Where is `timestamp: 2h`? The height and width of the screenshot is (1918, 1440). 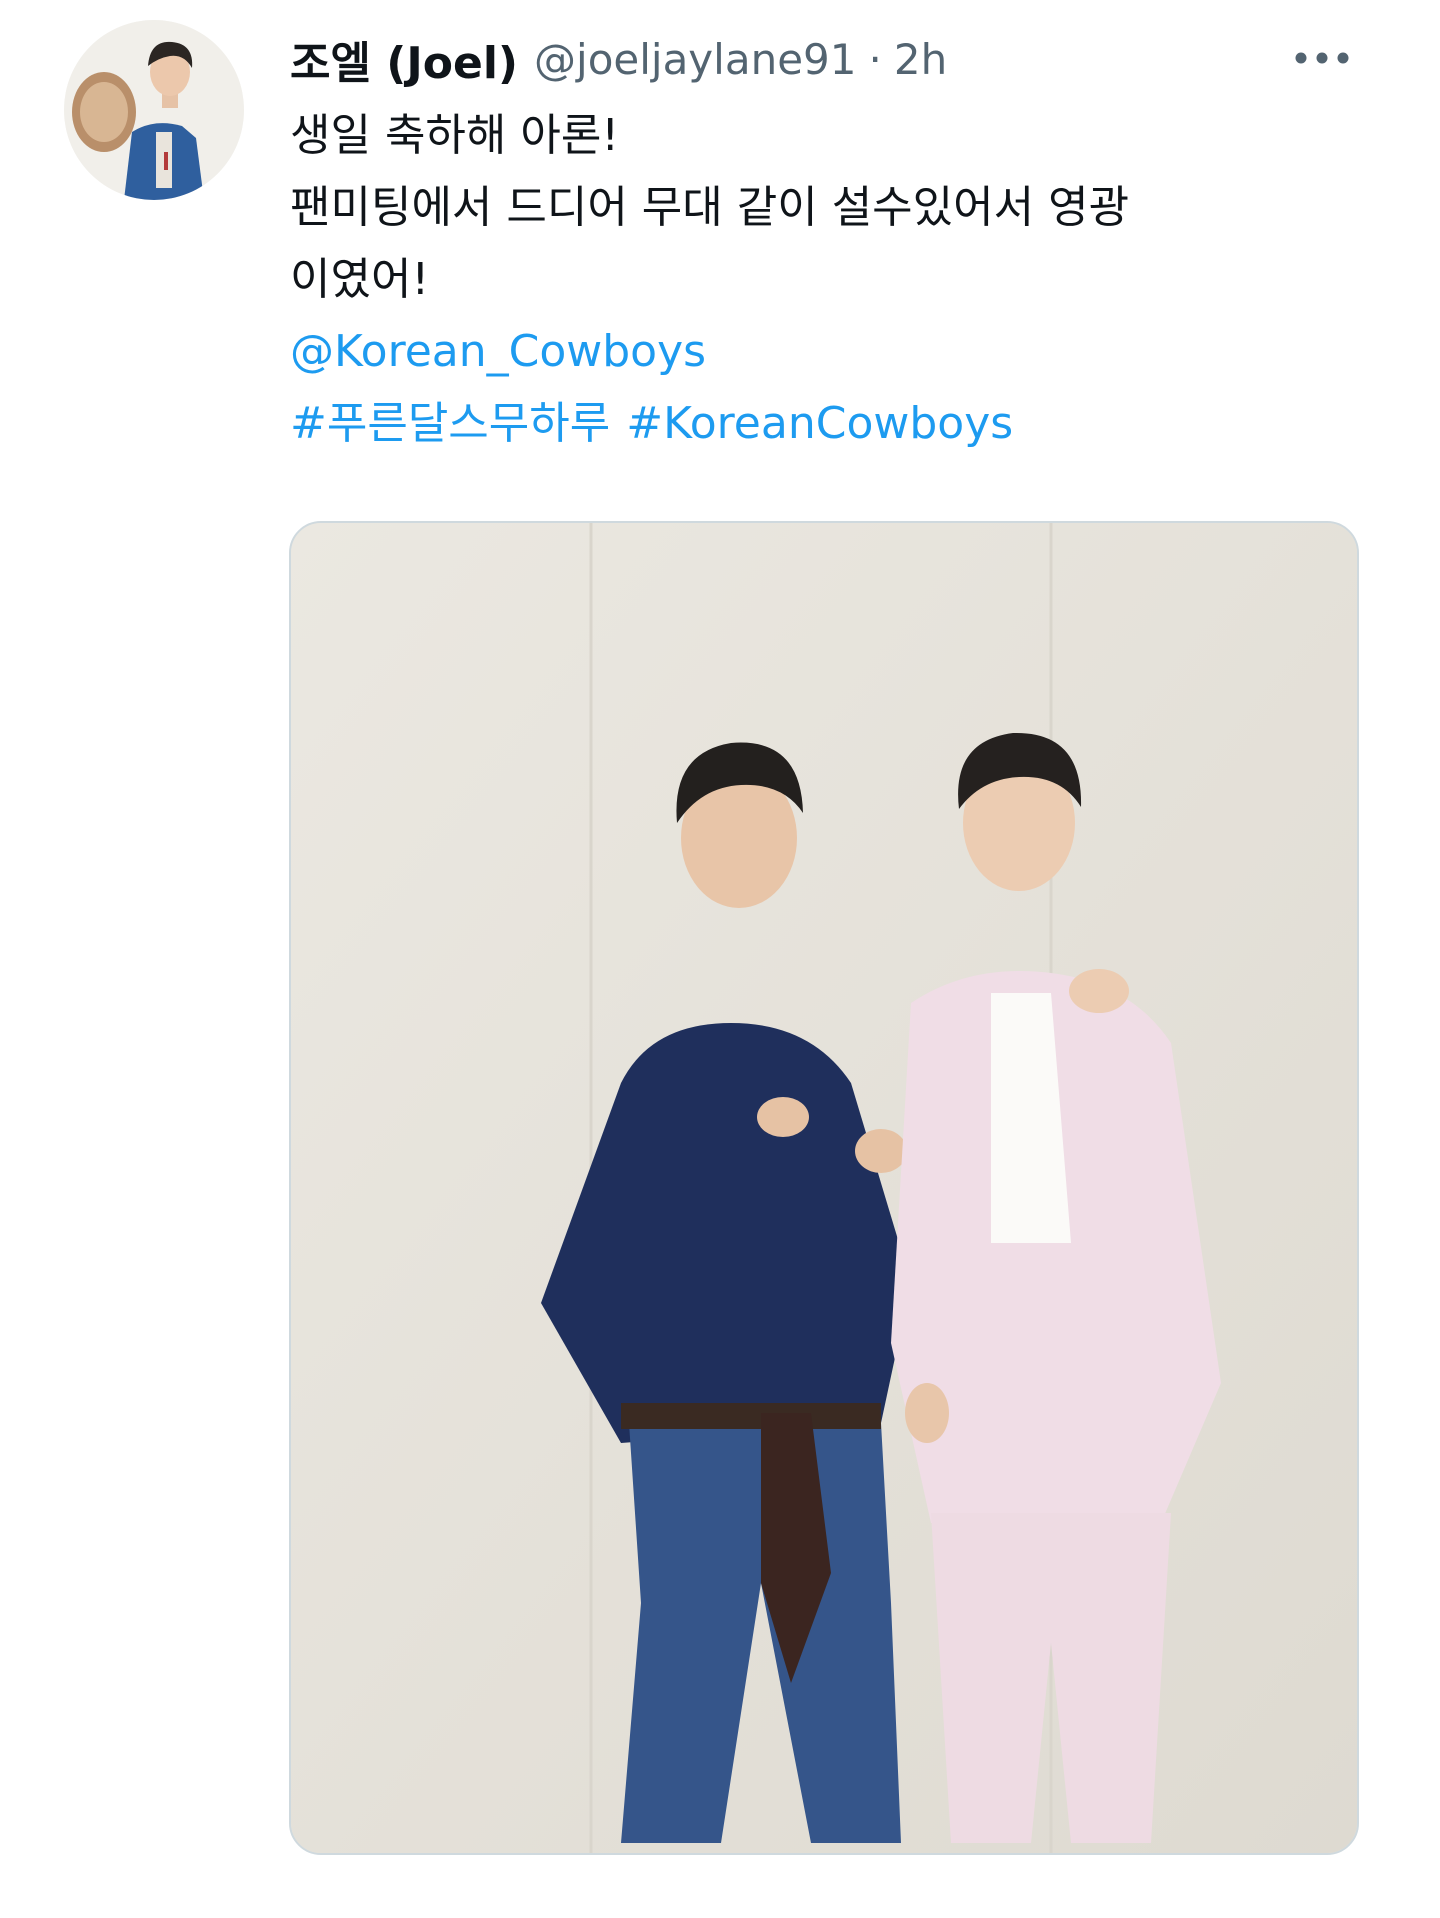 timestamp: 2h is located at coordinates (920, 59).